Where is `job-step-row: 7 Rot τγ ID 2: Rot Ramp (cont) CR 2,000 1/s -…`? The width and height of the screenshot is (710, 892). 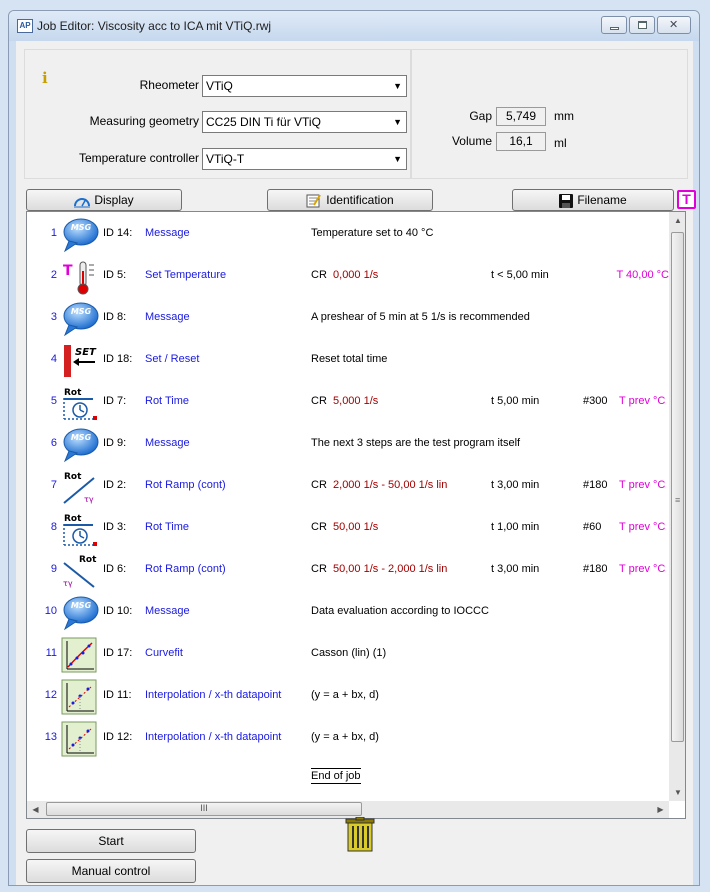 job-step-row: 7 Rot τγ ID 2: Rot Ramp (cont) CR 2,000 1/s -… is located at coordinates (348, 487).